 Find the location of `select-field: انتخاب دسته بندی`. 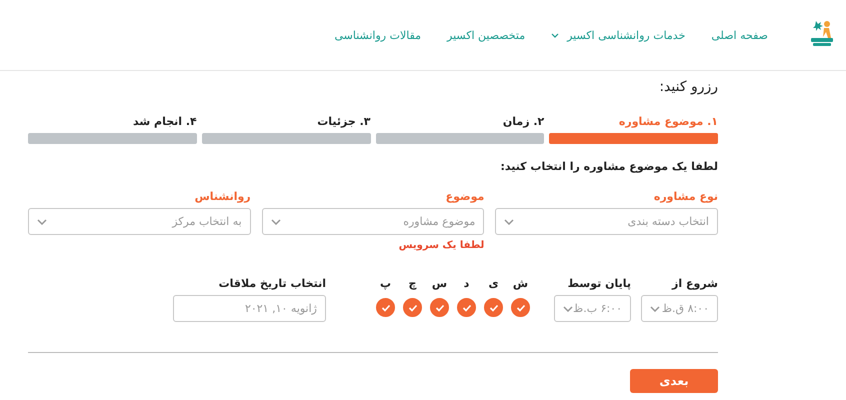

select-field: انتخاب دسته بندی is located at coordinates (606, 221).